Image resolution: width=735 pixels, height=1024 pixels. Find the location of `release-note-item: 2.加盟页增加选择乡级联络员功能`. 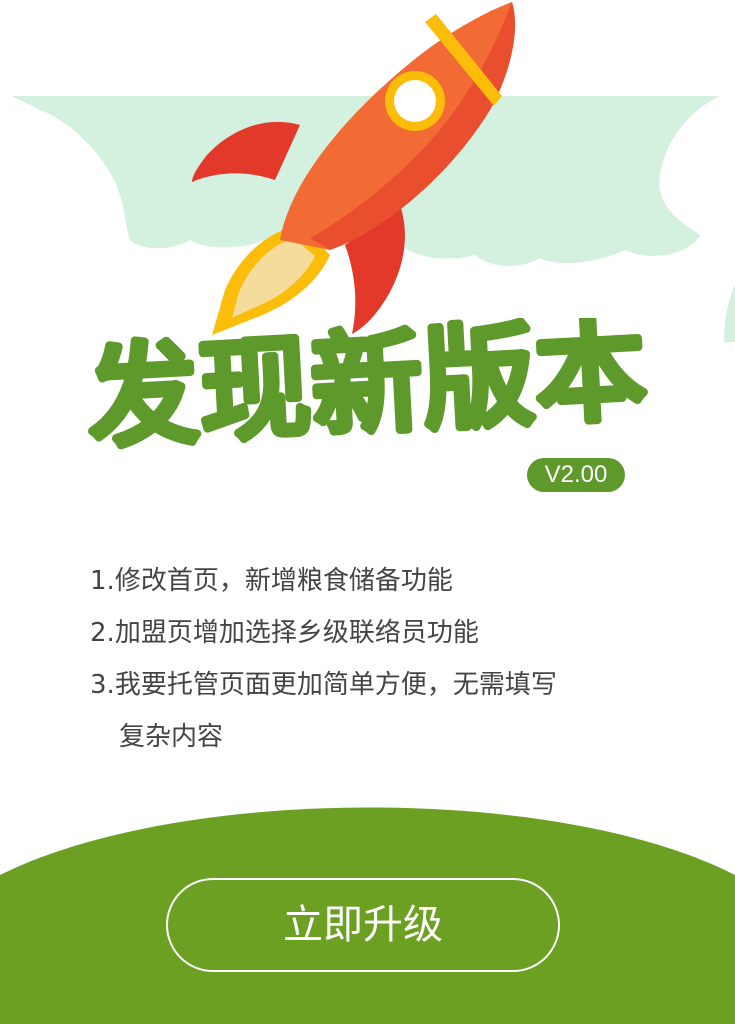

release-note-item: 2.加盟页增加选择乡级联络员功能 is located at coordinates (390, 633).